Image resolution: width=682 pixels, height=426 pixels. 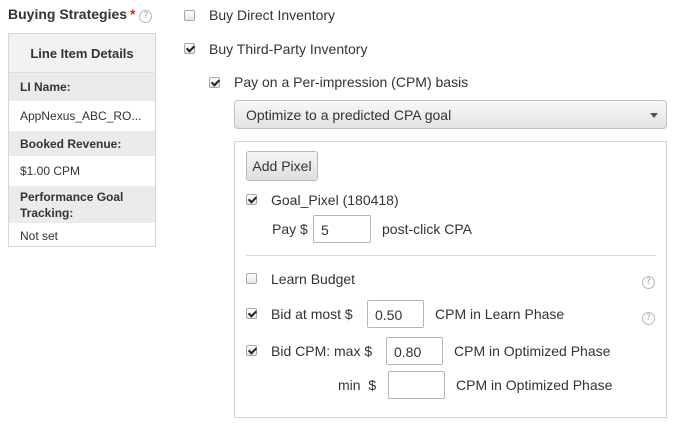 I want to click on bid-cpm-min-label: min $, so click(x=357, y=385).